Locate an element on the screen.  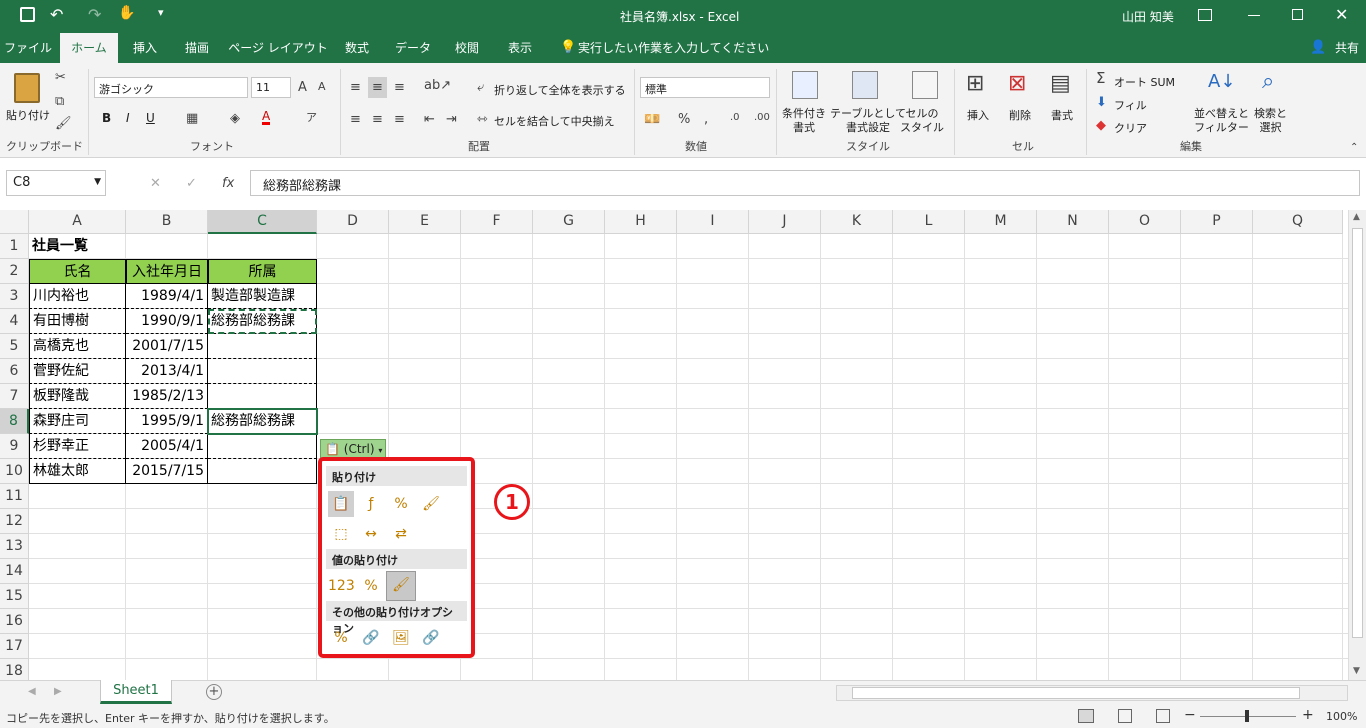
align-left-icon: ≡ is located at coordinates (355, 119).